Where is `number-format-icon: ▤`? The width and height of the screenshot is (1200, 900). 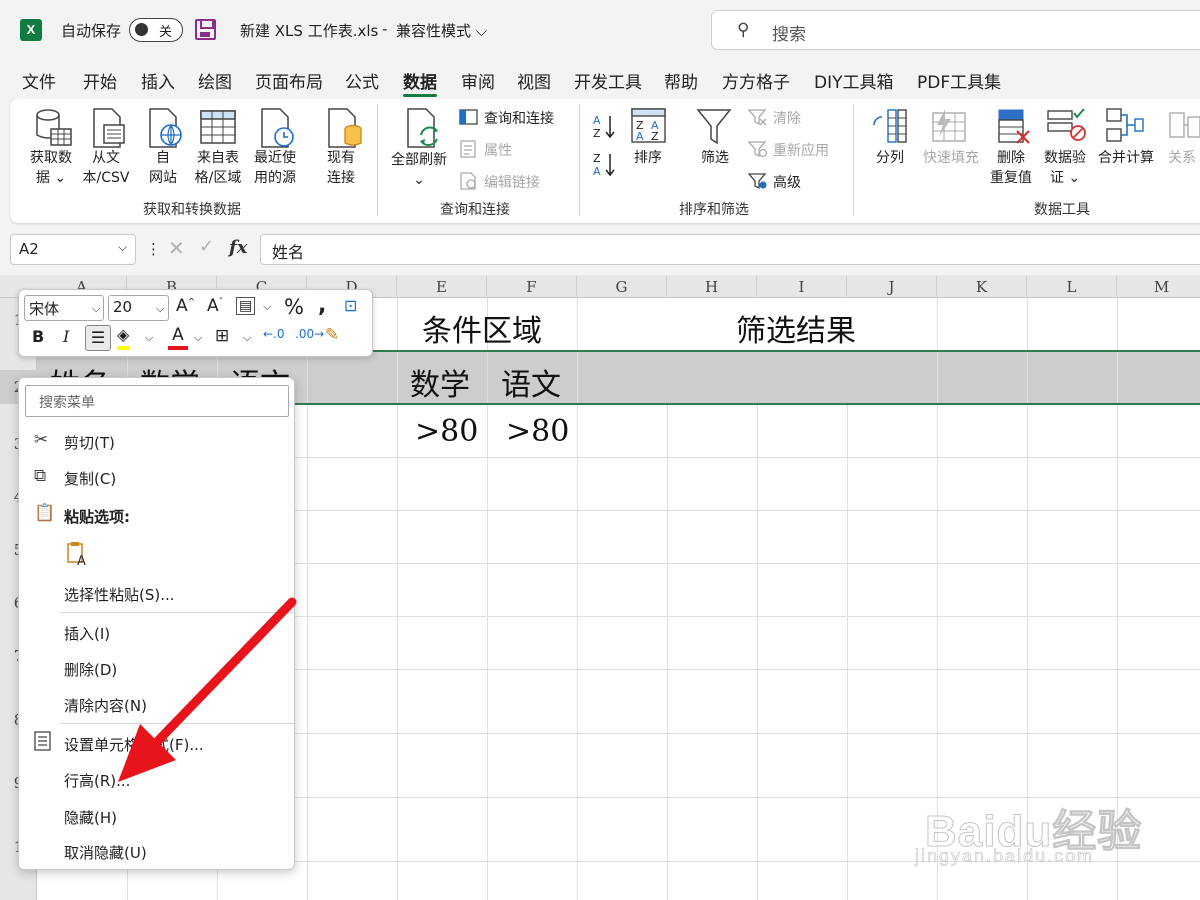 number-format-icon: ▤ is located at coordinates (246, 306).